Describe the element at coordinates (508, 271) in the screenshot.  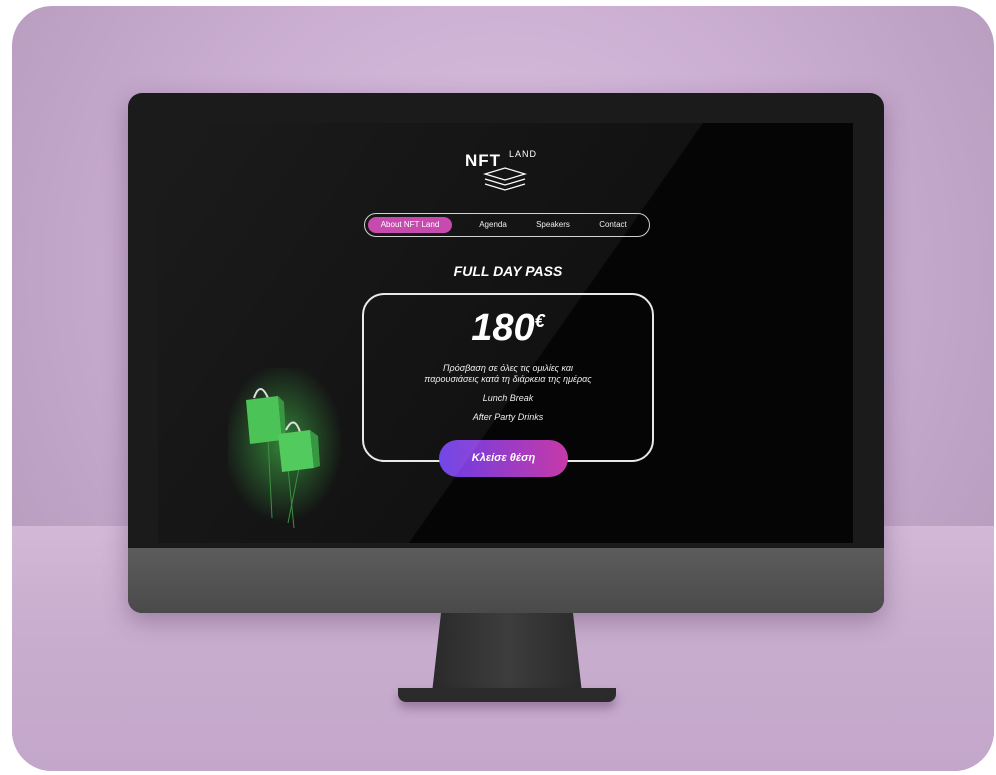
I see `pass-title: FULL DAY PASS` at that location.